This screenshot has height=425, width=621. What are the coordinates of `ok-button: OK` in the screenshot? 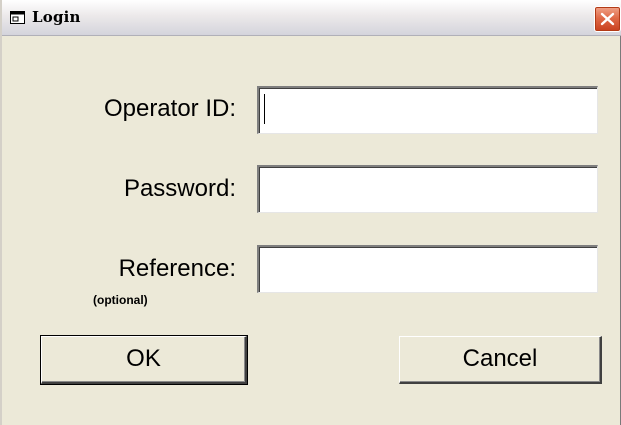 It's located at (144, 360).